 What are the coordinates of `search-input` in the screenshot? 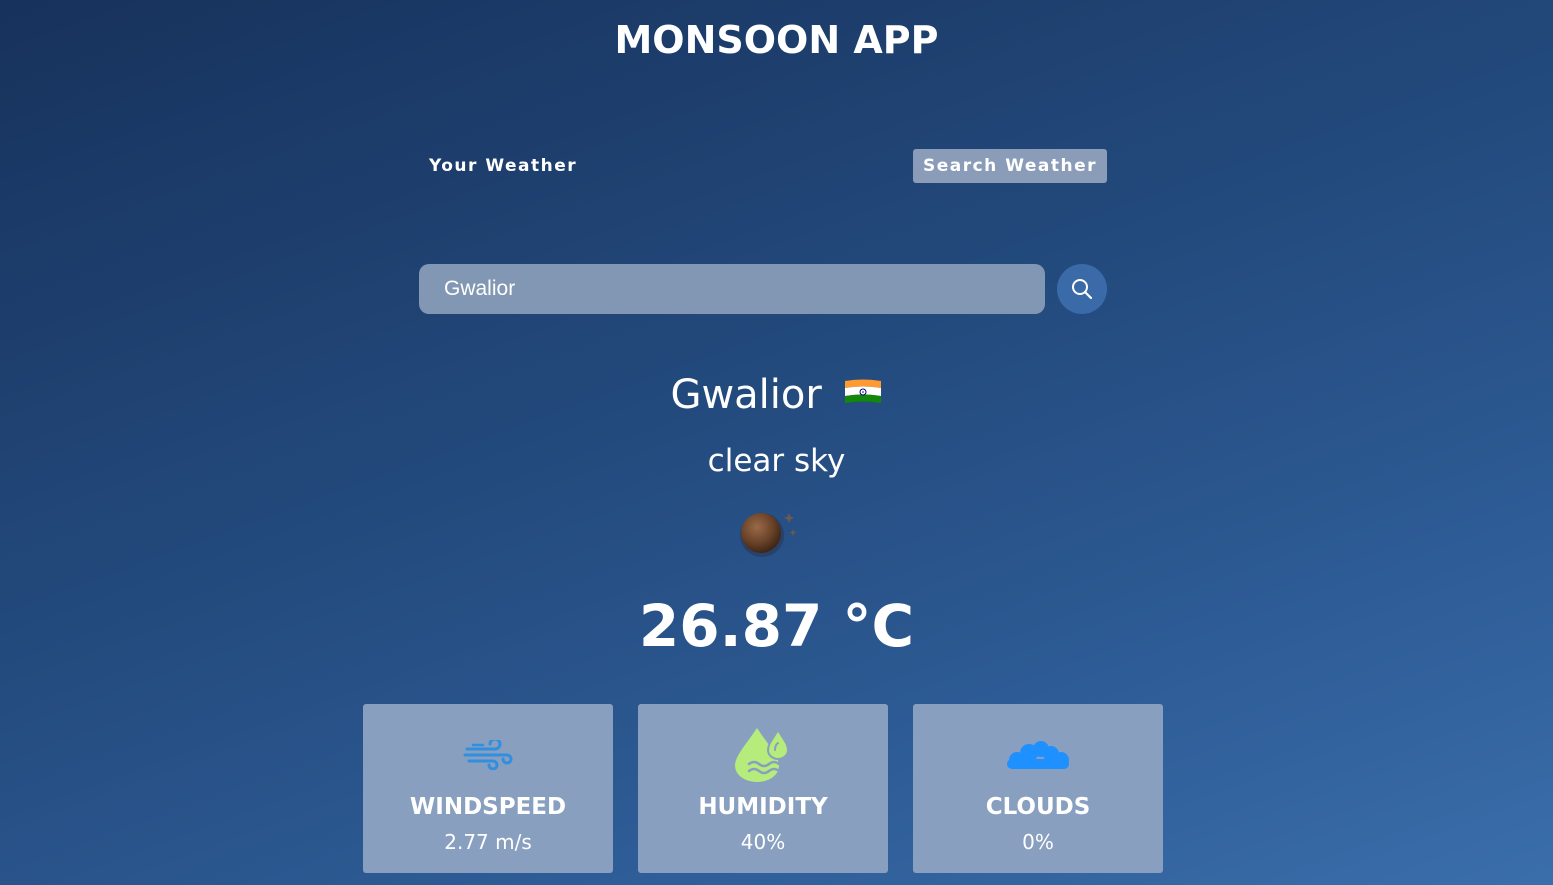 It's located at (732, 289).